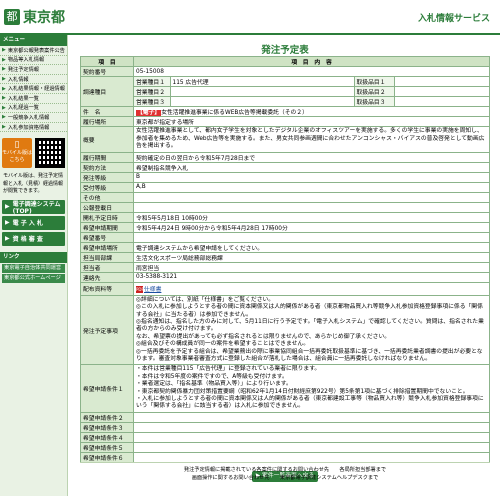  What do you see at coordinates (107, 91) in the screenshot?
I see `row-label: 調達種目` at bounding box center [107, 91].